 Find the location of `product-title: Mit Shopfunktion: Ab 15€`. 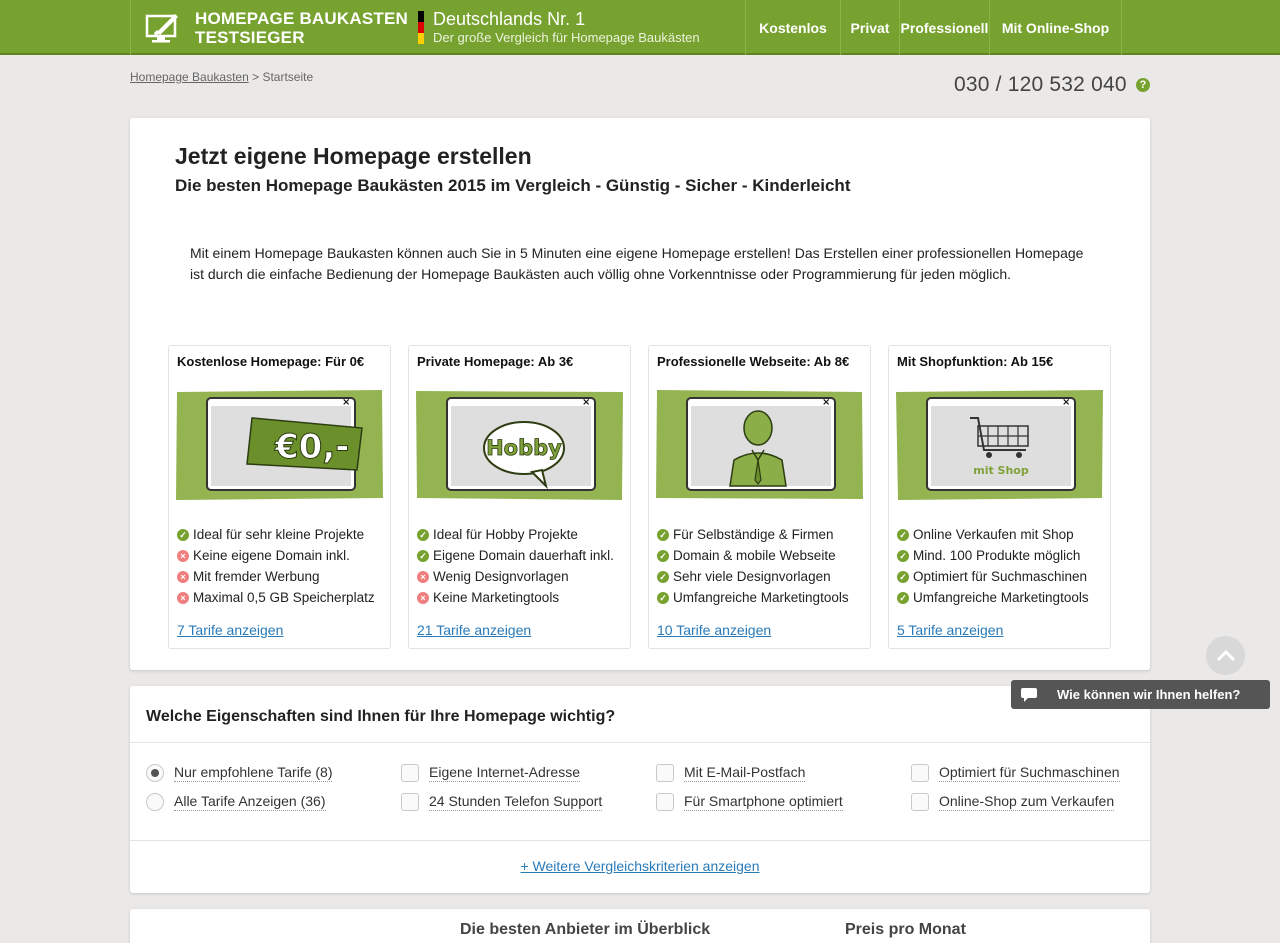

product-title: Mit Shopfunktion: Ab 15€ is located at coordinates (975, 361).